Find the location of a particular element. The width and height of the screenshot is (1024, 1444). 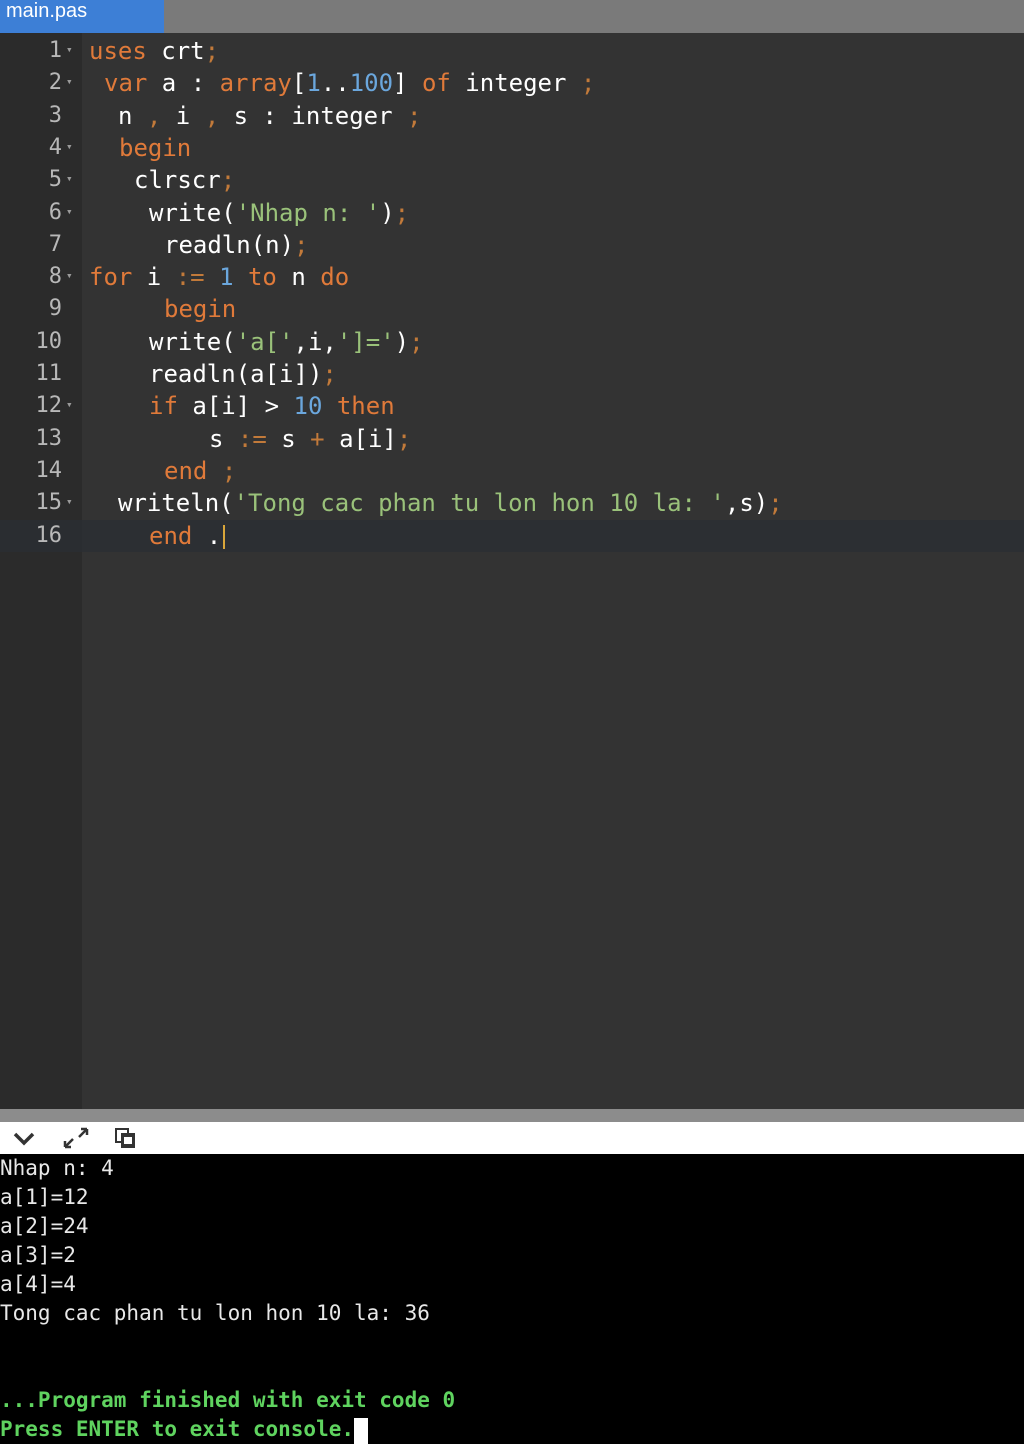

code-token: ,s) is located at coordinates (746, 503).